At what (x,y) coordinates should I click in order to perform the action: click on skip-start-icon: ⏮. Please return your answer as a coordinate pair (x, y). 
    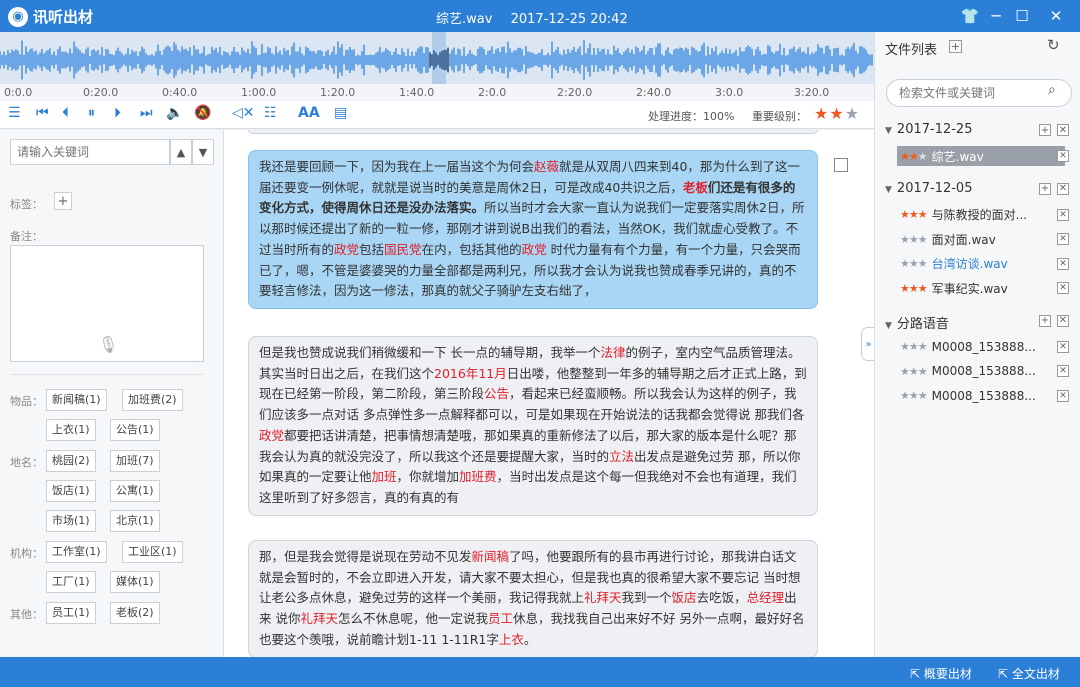
    Looking at the image, I should click on (42, 113).